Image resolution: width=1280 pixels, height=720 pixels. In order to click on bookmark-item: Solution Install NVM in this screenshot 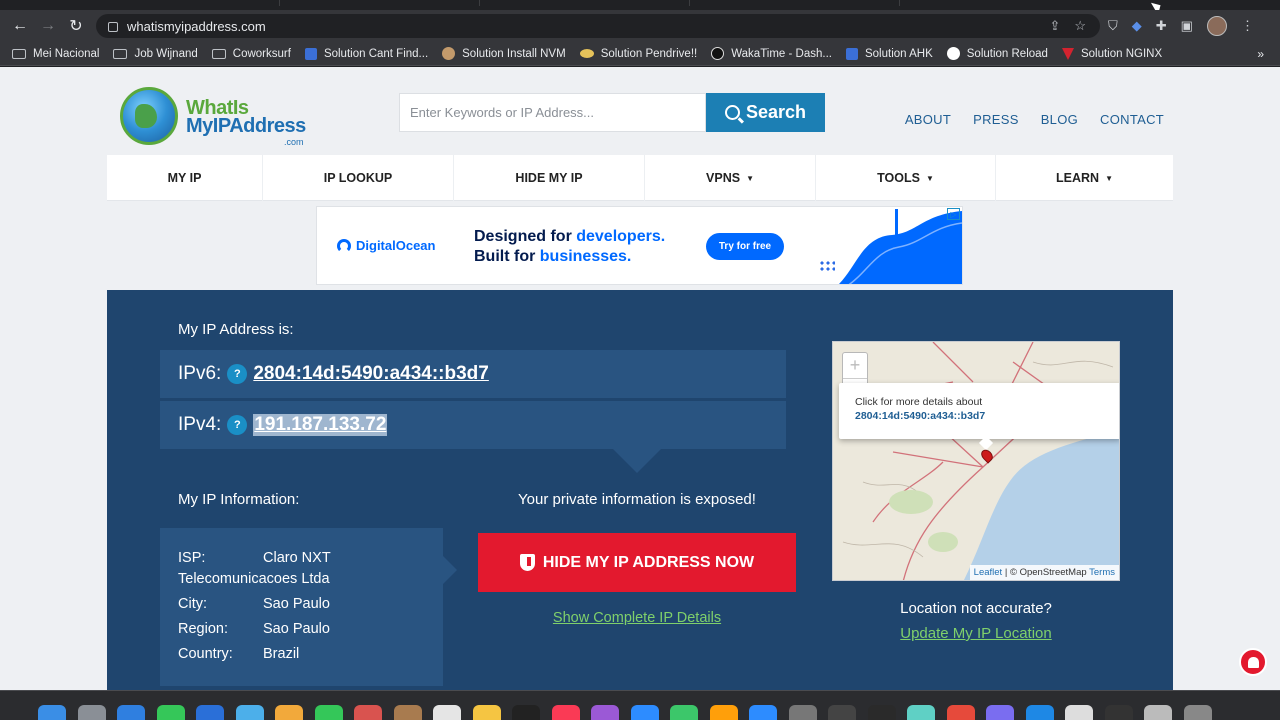, I will do `click(504, 53)`.